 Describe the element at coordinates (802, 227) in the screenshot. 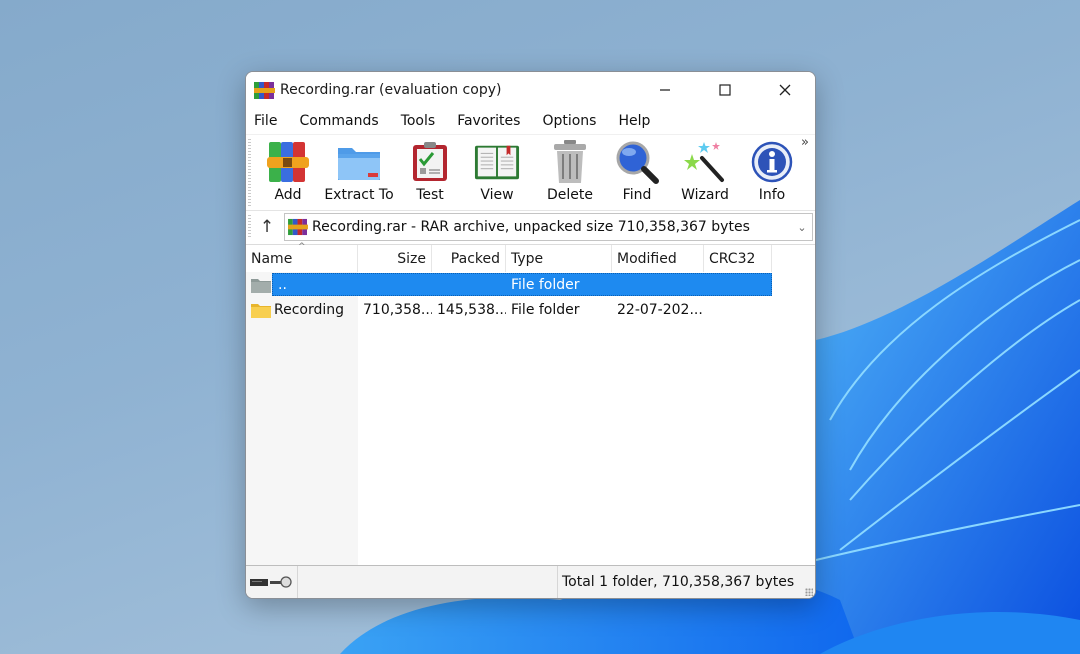

I see `chevron-down-icon: ⌄` at that location.